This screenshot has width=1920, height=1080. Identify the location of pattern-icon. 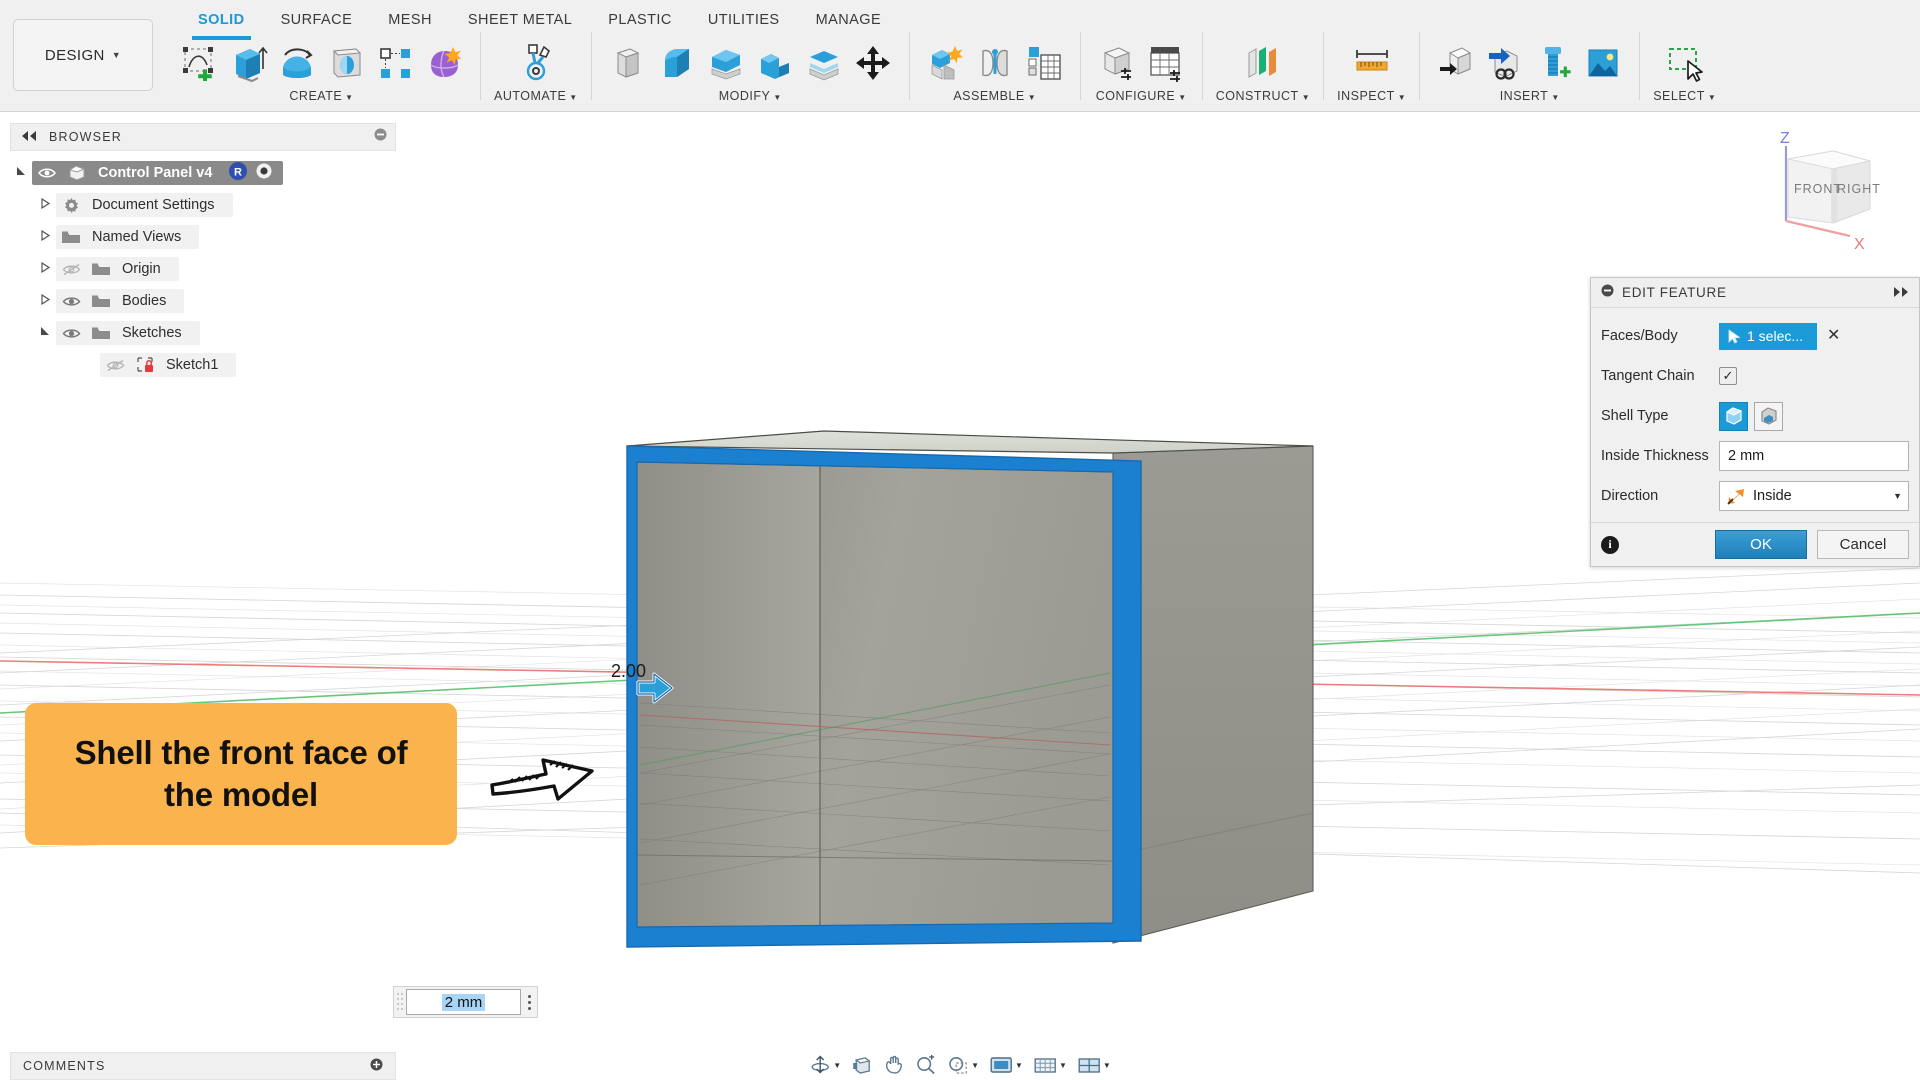
(395, 63).